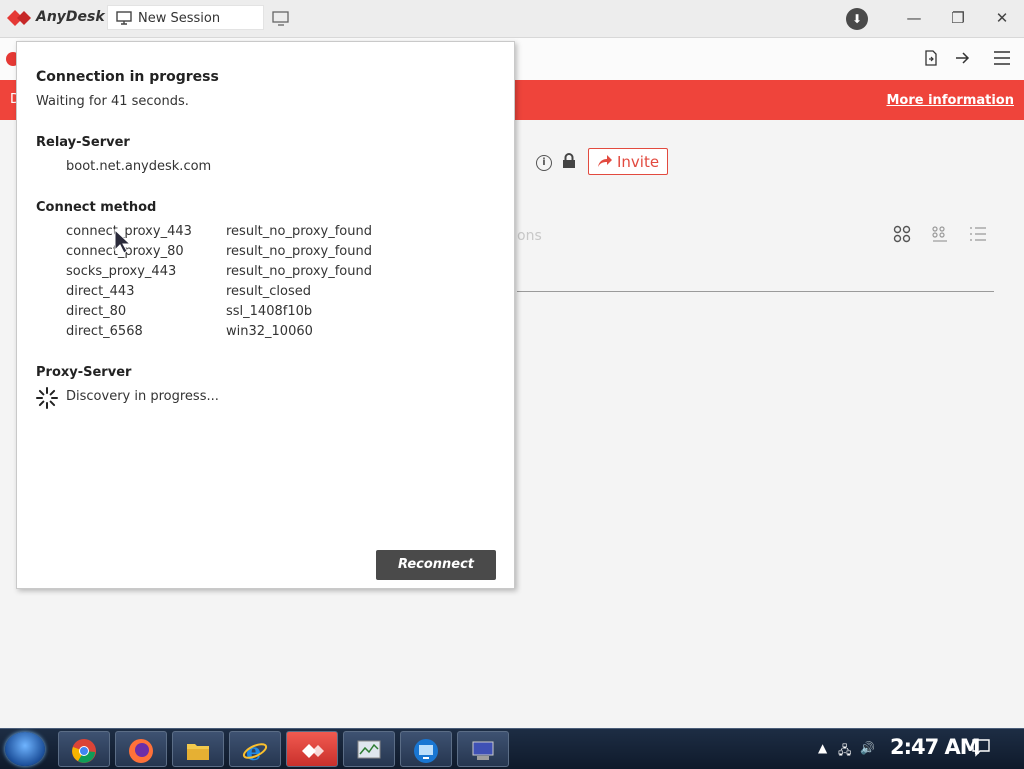 The image size is (1024, 769). What do you see at coordinates (638, 162) in the screenshot?
I see `invite-label: Invite` at bounding box center [638, 162].